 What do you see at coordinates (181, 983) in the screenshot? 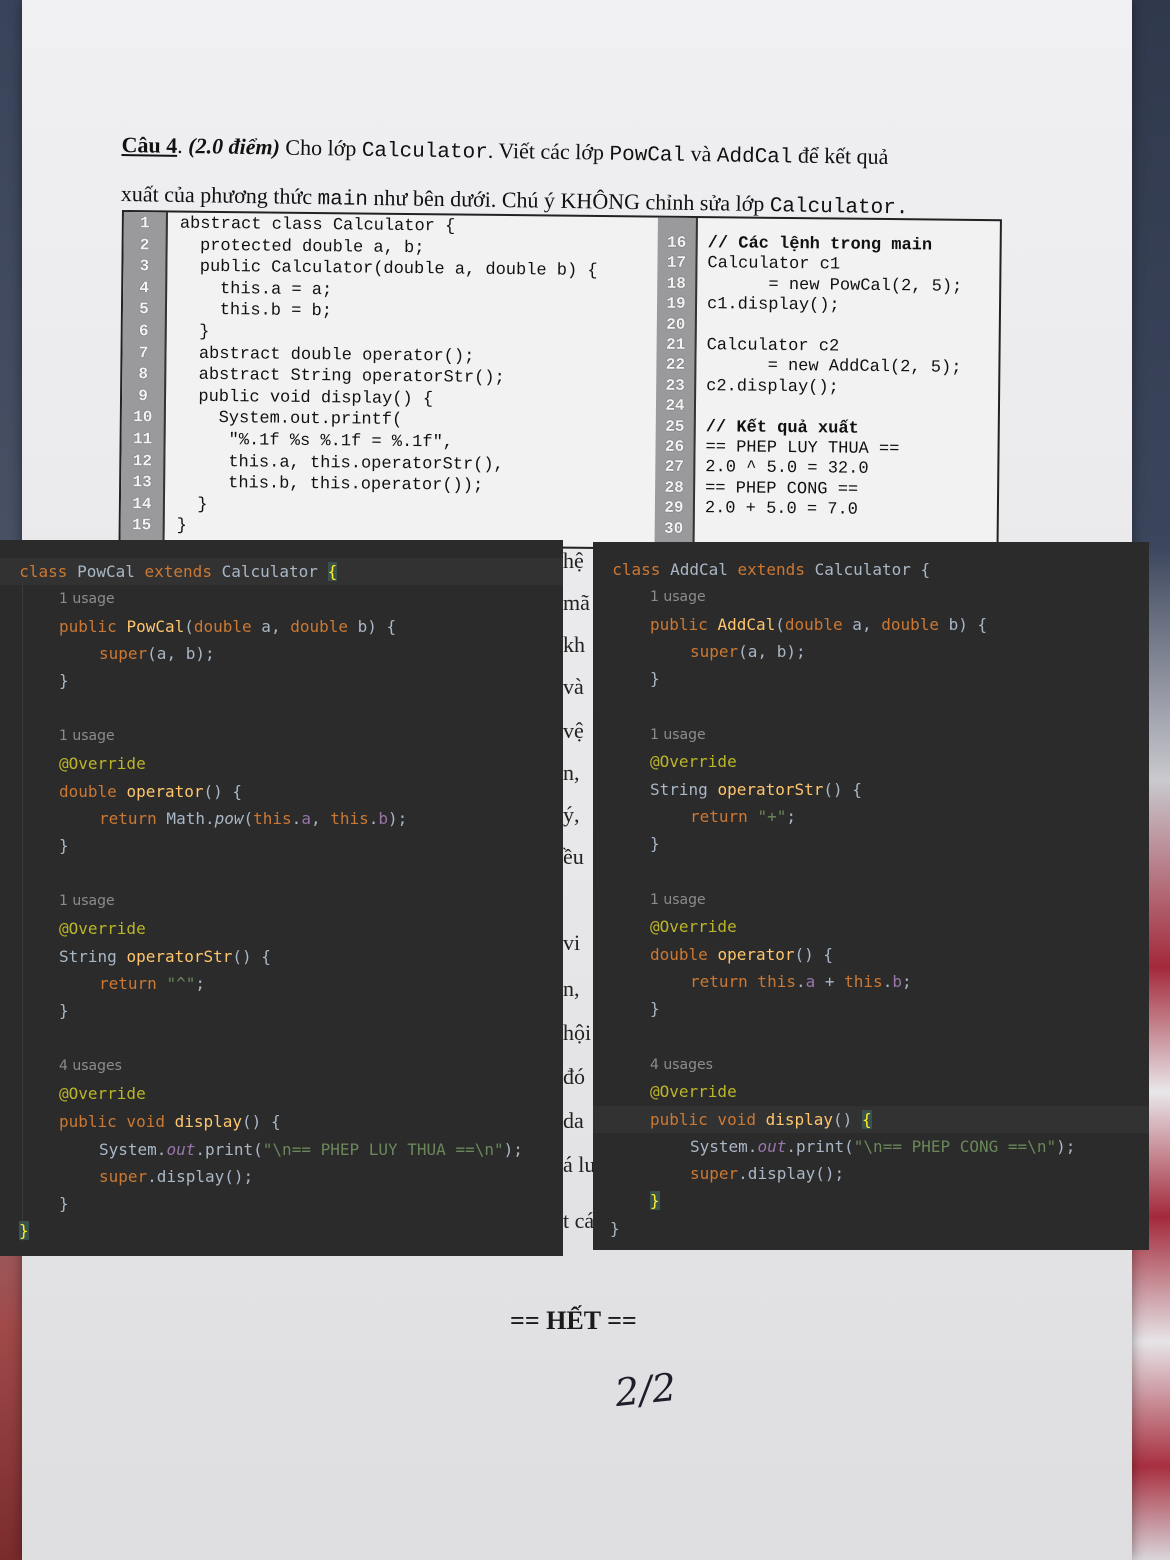
I see `operator-symbol: ^` at bounding box center [181, 983].